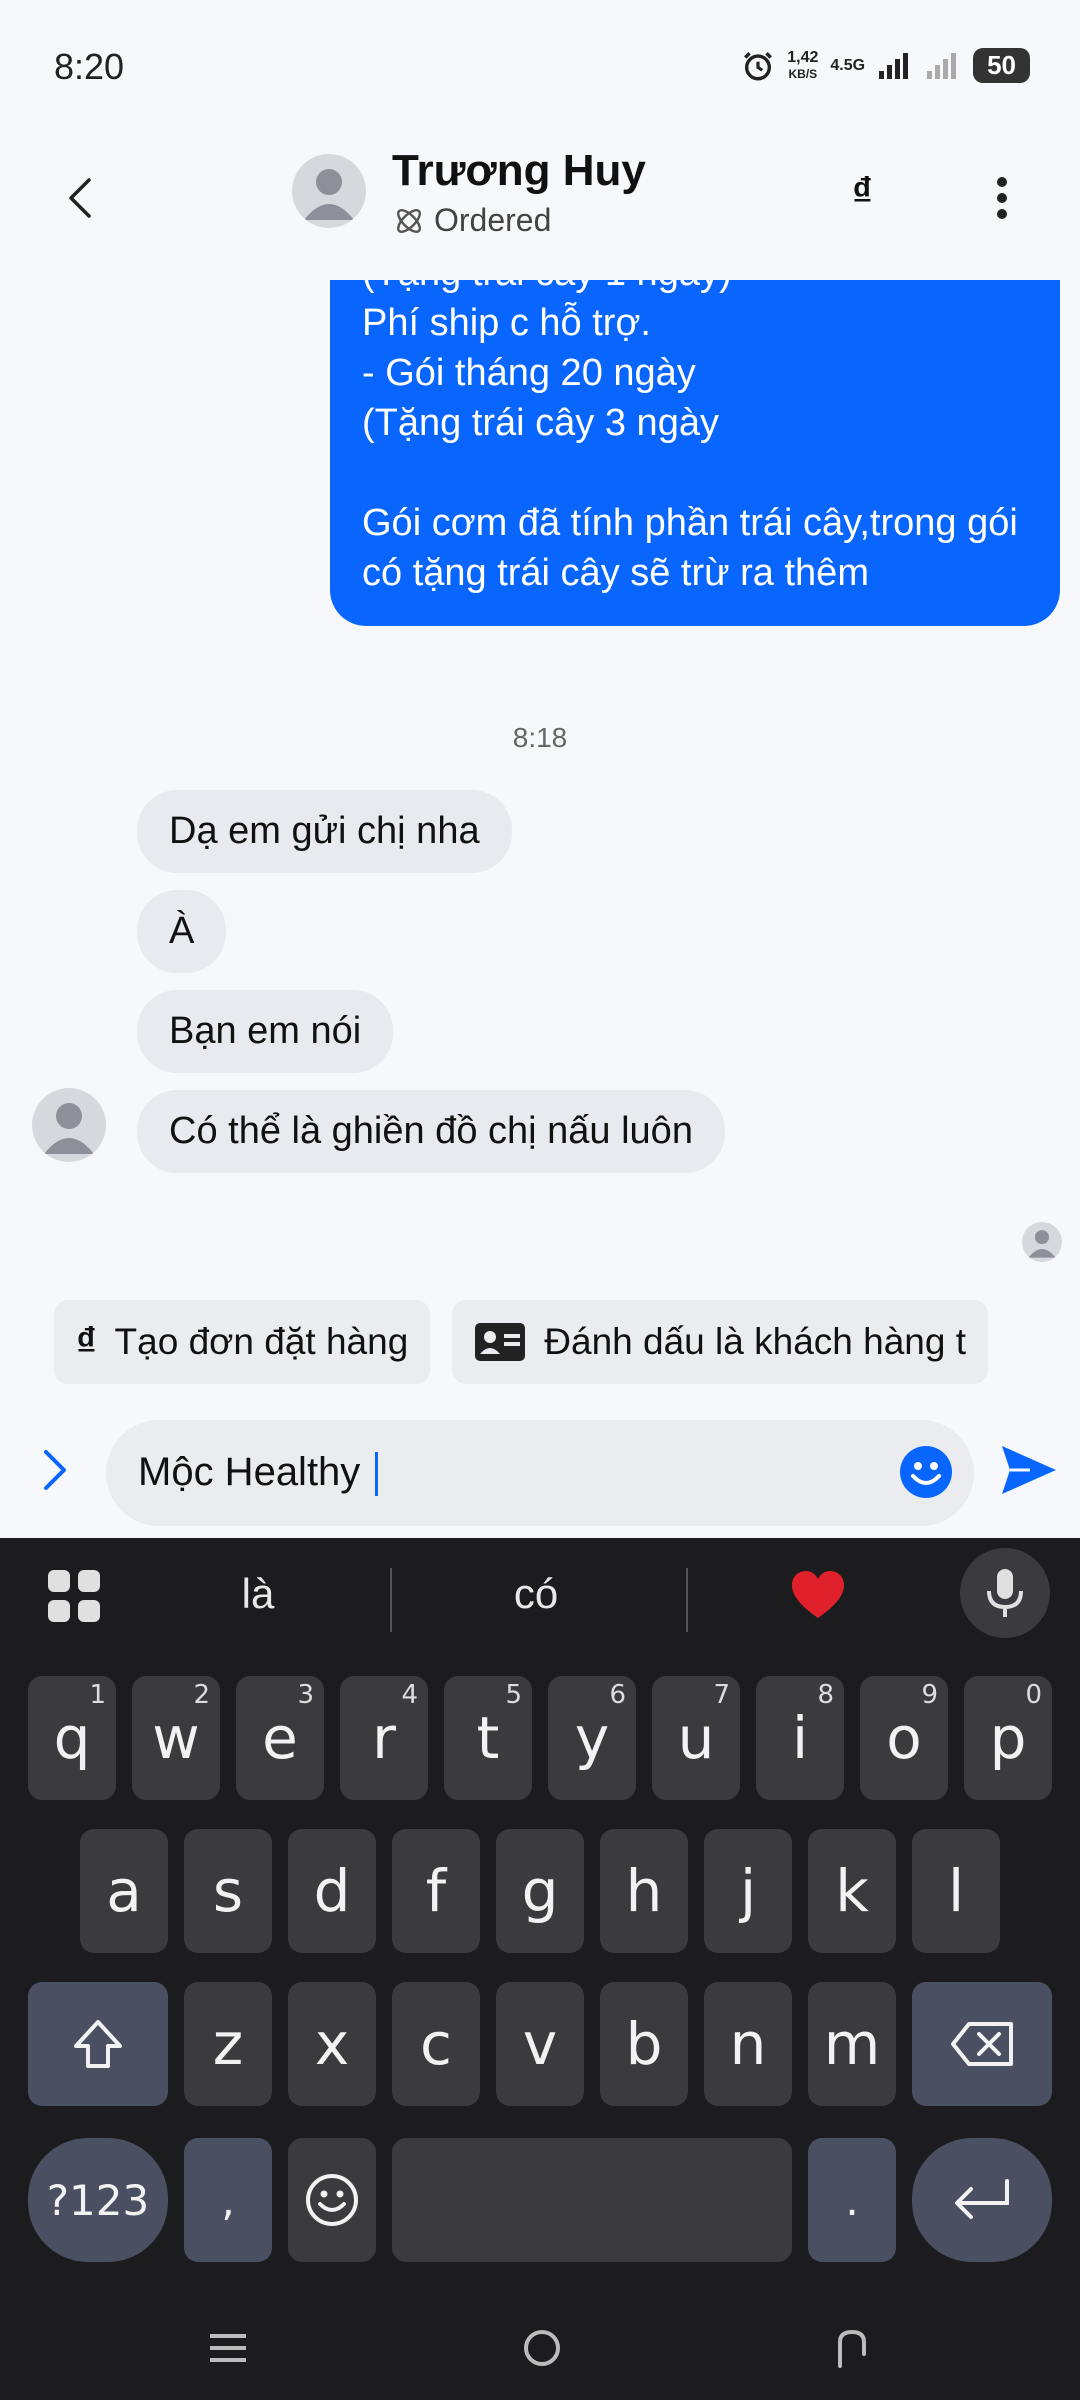  What do you see at coordinates (852, 2200) in the screenshot?
I see `period-key: .` at bounding box center [852, 2200].